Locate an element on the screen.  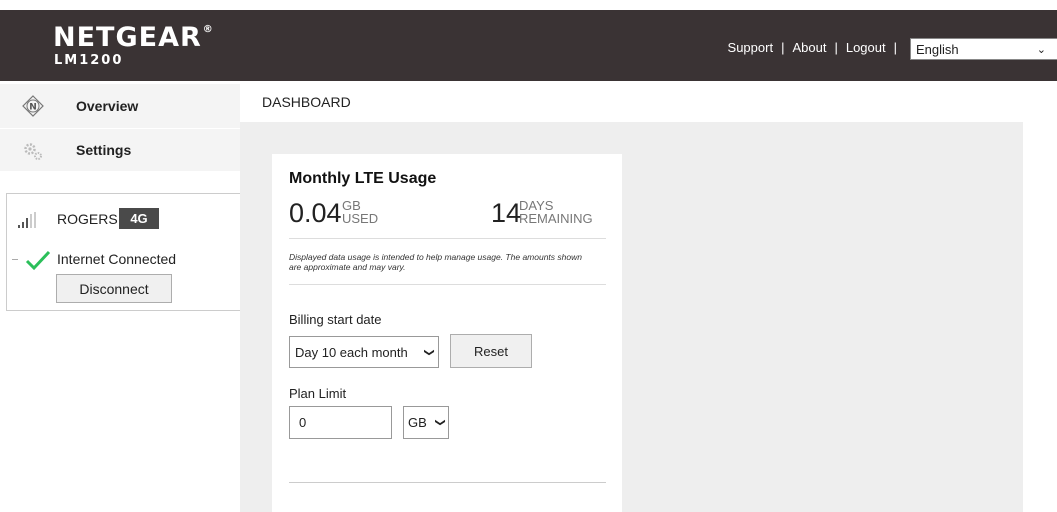
days-remaining-value: 14 is located at coordinates (506, 213).